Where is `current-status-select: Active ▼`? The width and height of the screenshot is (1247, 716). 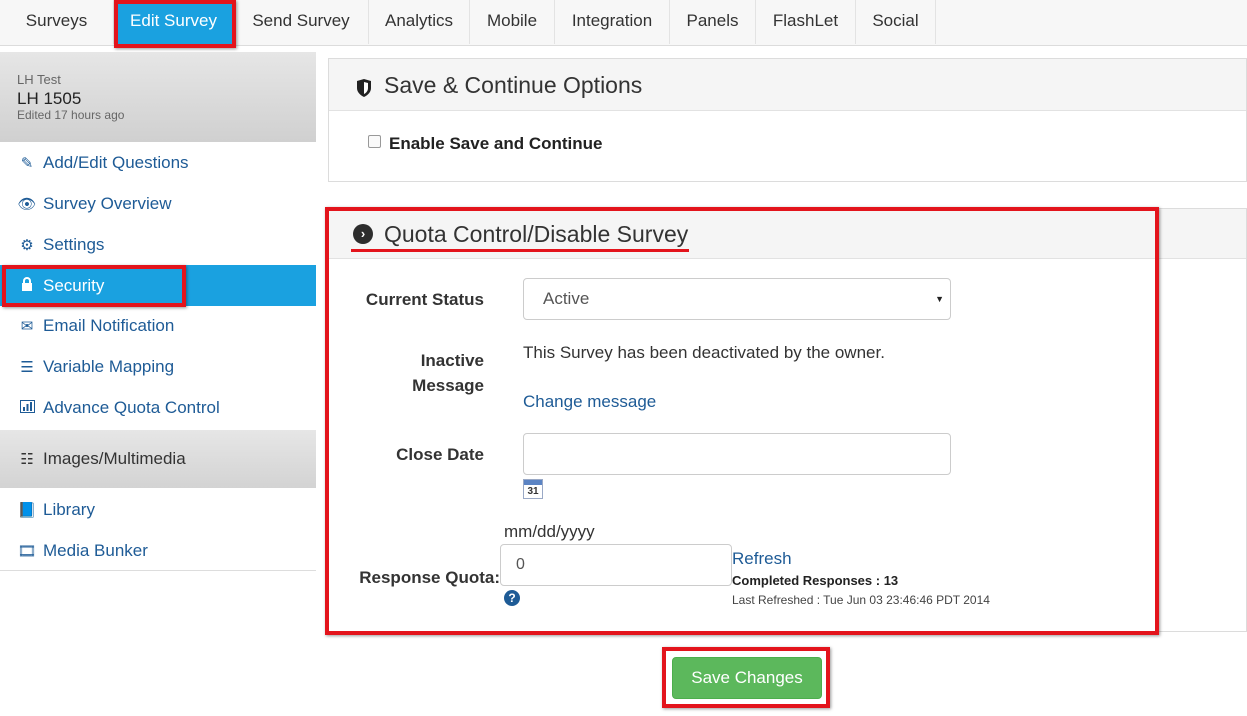 current-status-select: Active ▼ is located at coordinates (737, 299).